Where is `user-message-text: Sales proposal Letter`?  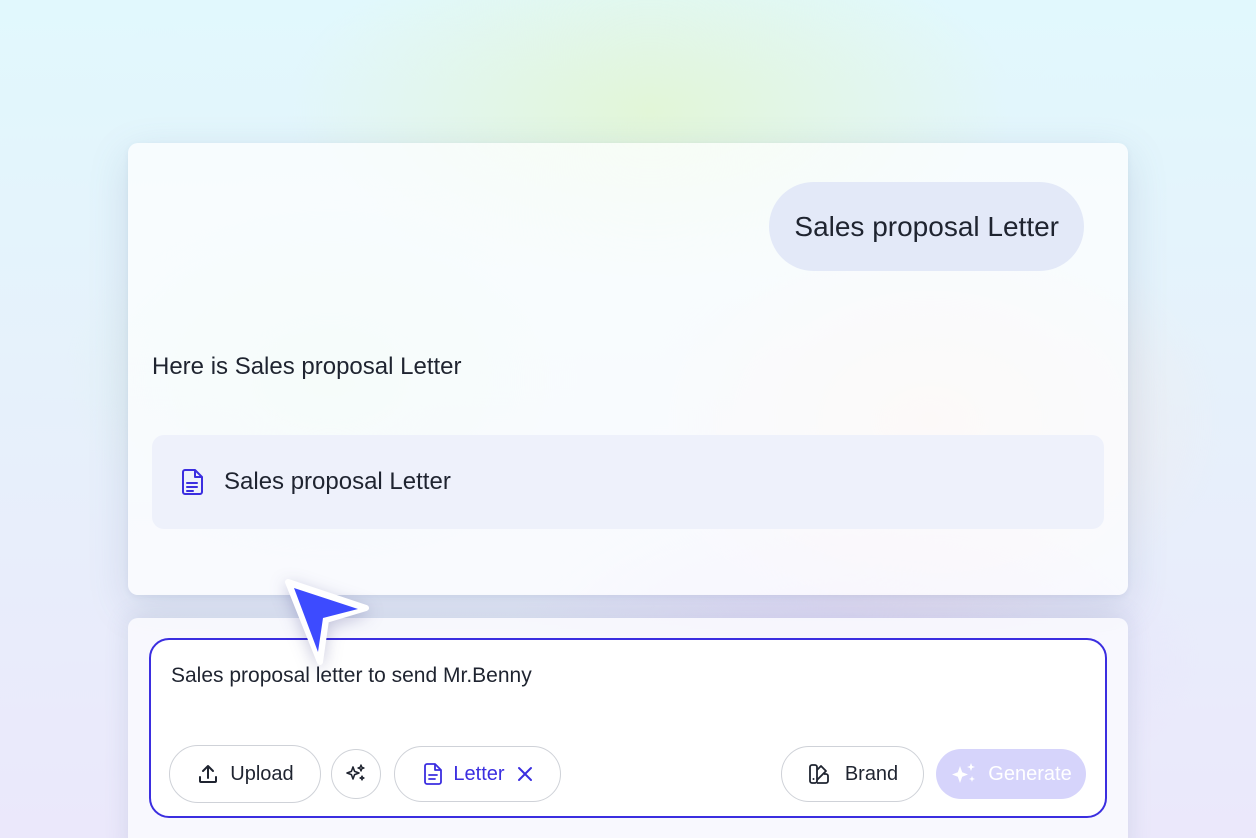
user-message-text: Sales proposal Letter is located at coordinates (926, 226).